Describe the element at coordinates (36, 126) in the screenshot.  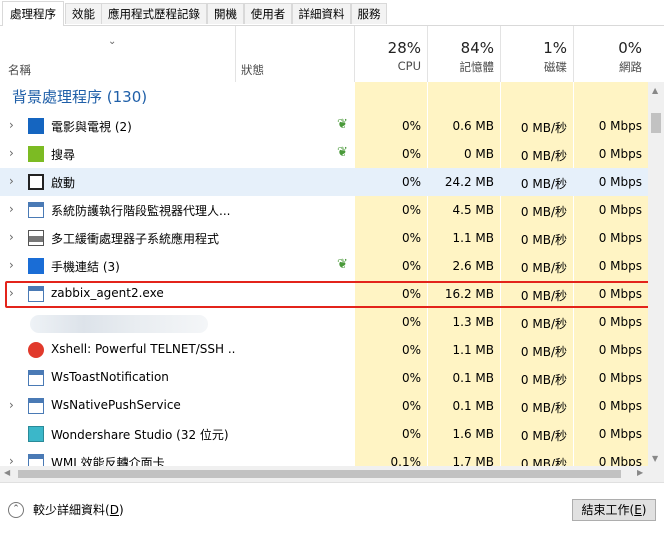
I see `movies-tv-icon` at that location.